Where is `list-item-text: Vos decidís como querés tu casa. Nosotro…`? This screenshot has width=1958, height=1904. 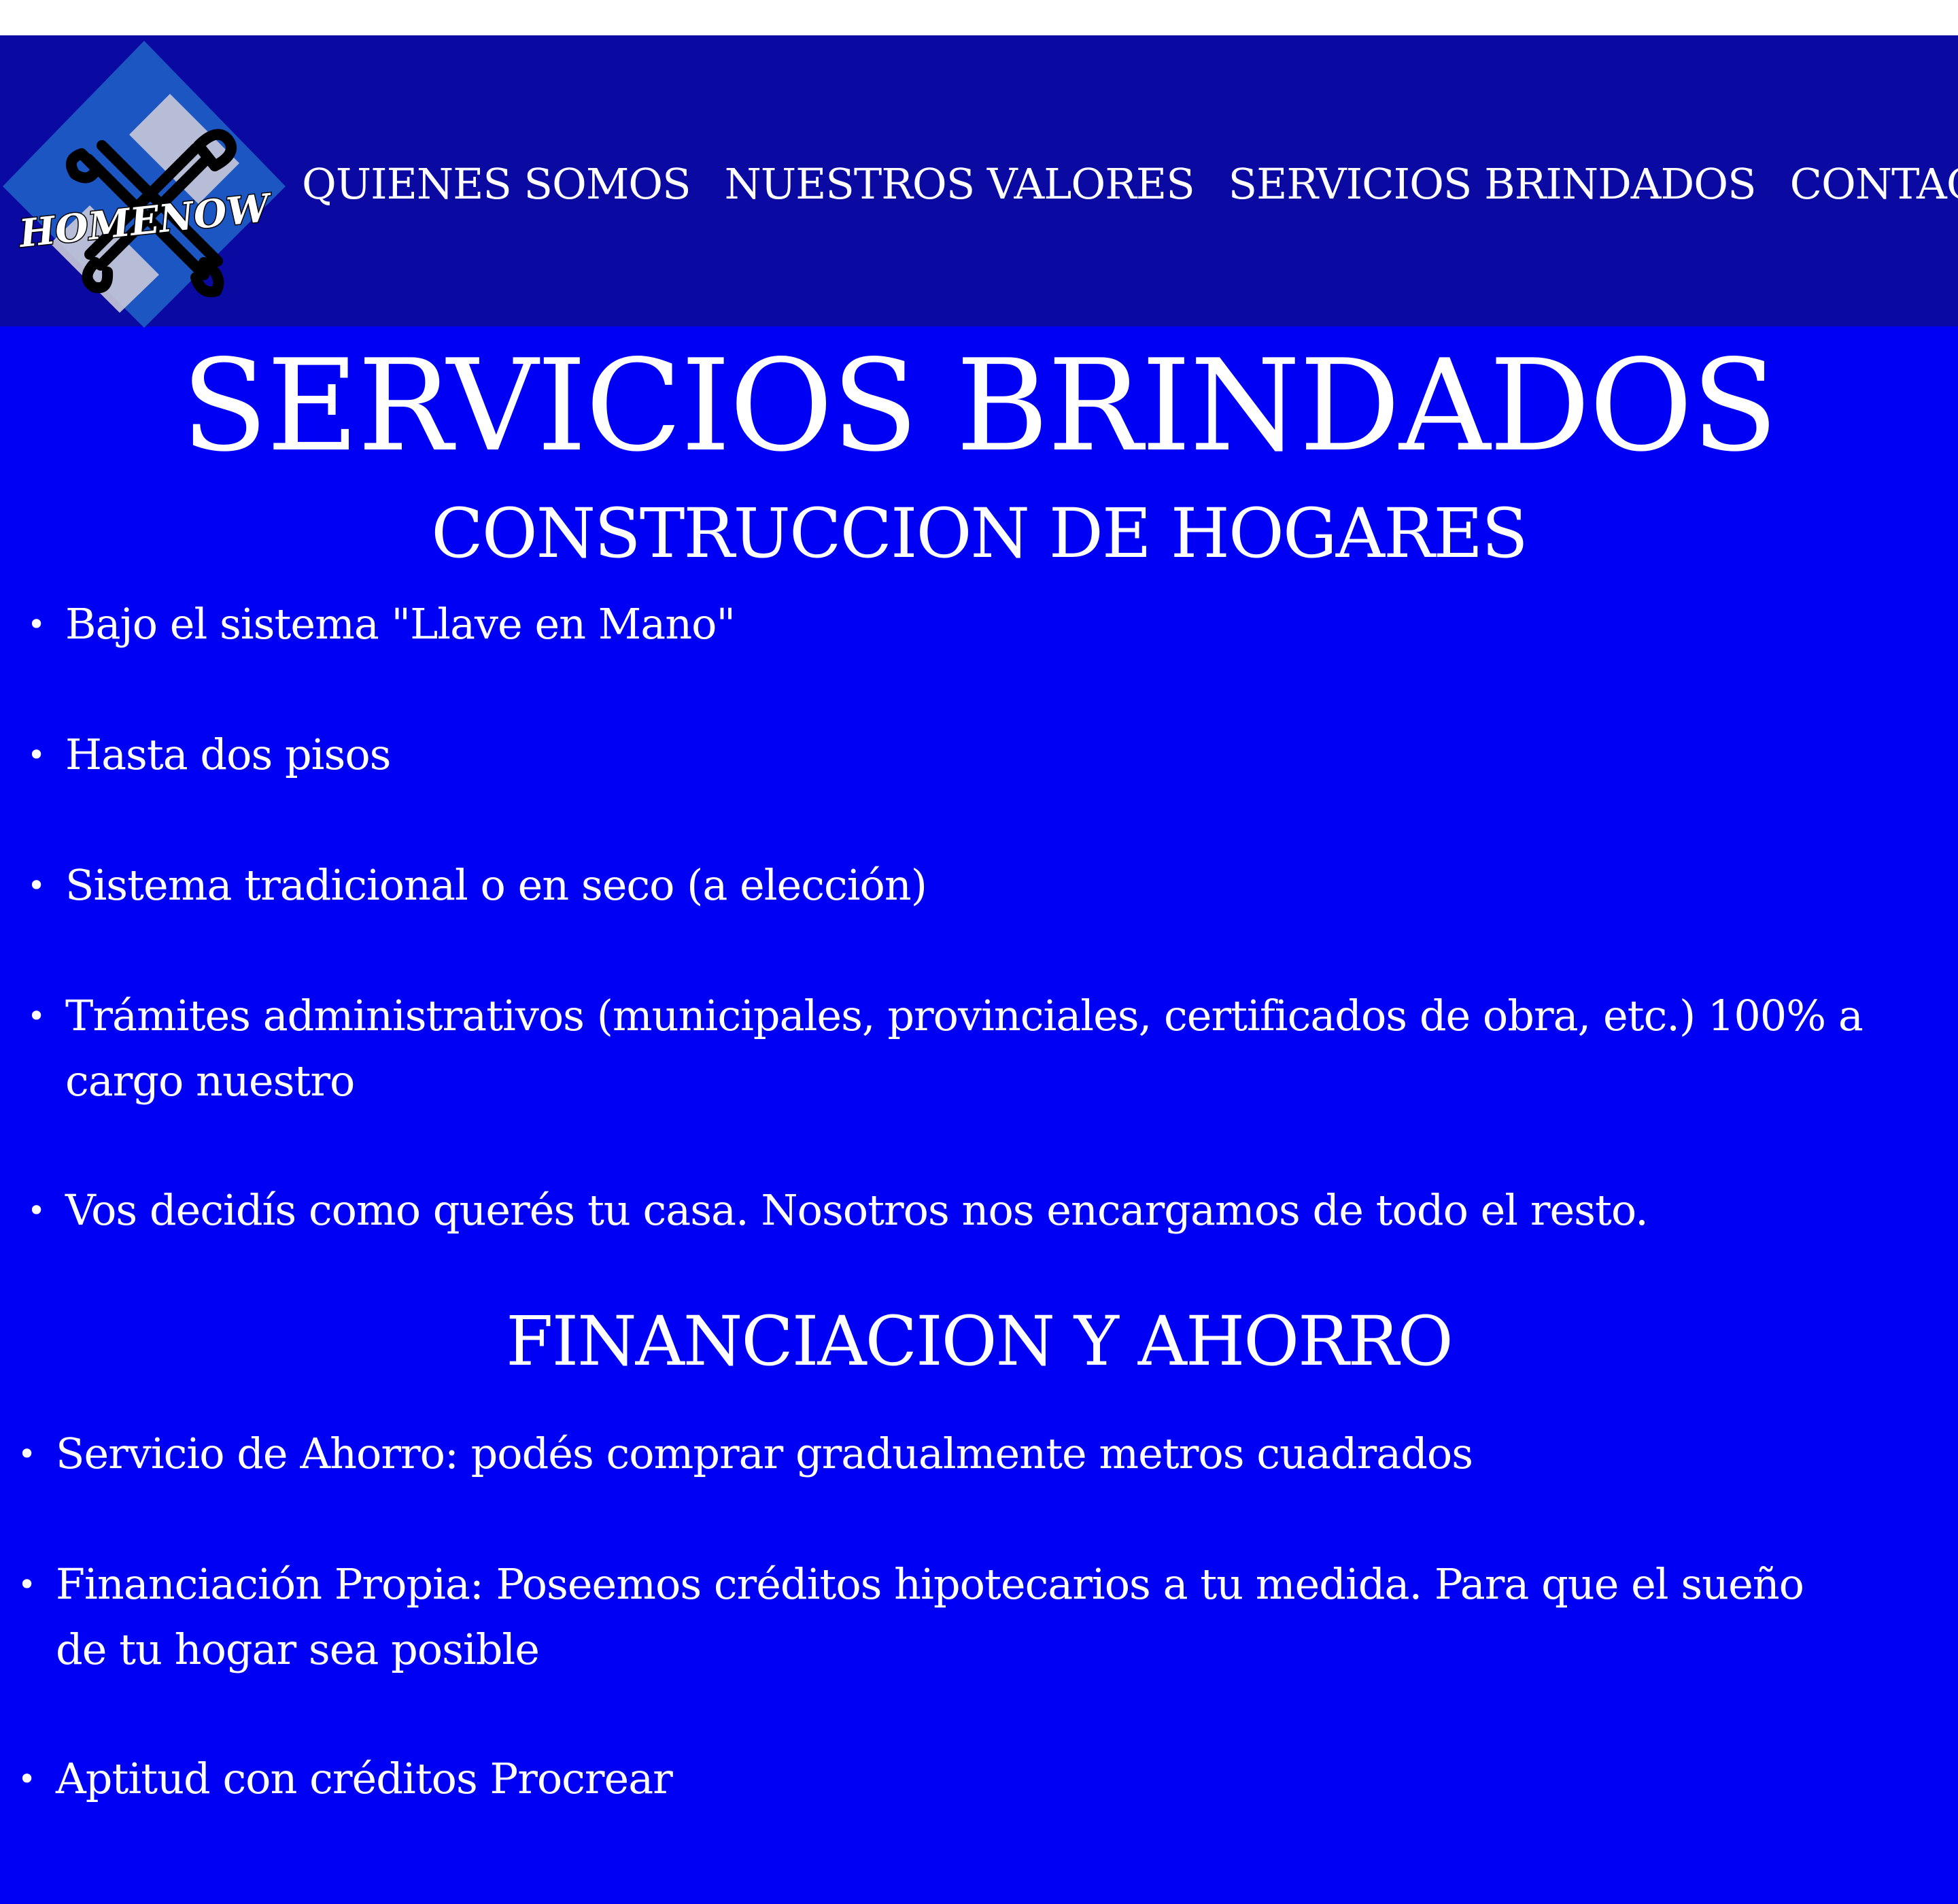
list-item-text: Vos decidís como querés tu casa. Nosotro… is located at coordinates (857, 1210).